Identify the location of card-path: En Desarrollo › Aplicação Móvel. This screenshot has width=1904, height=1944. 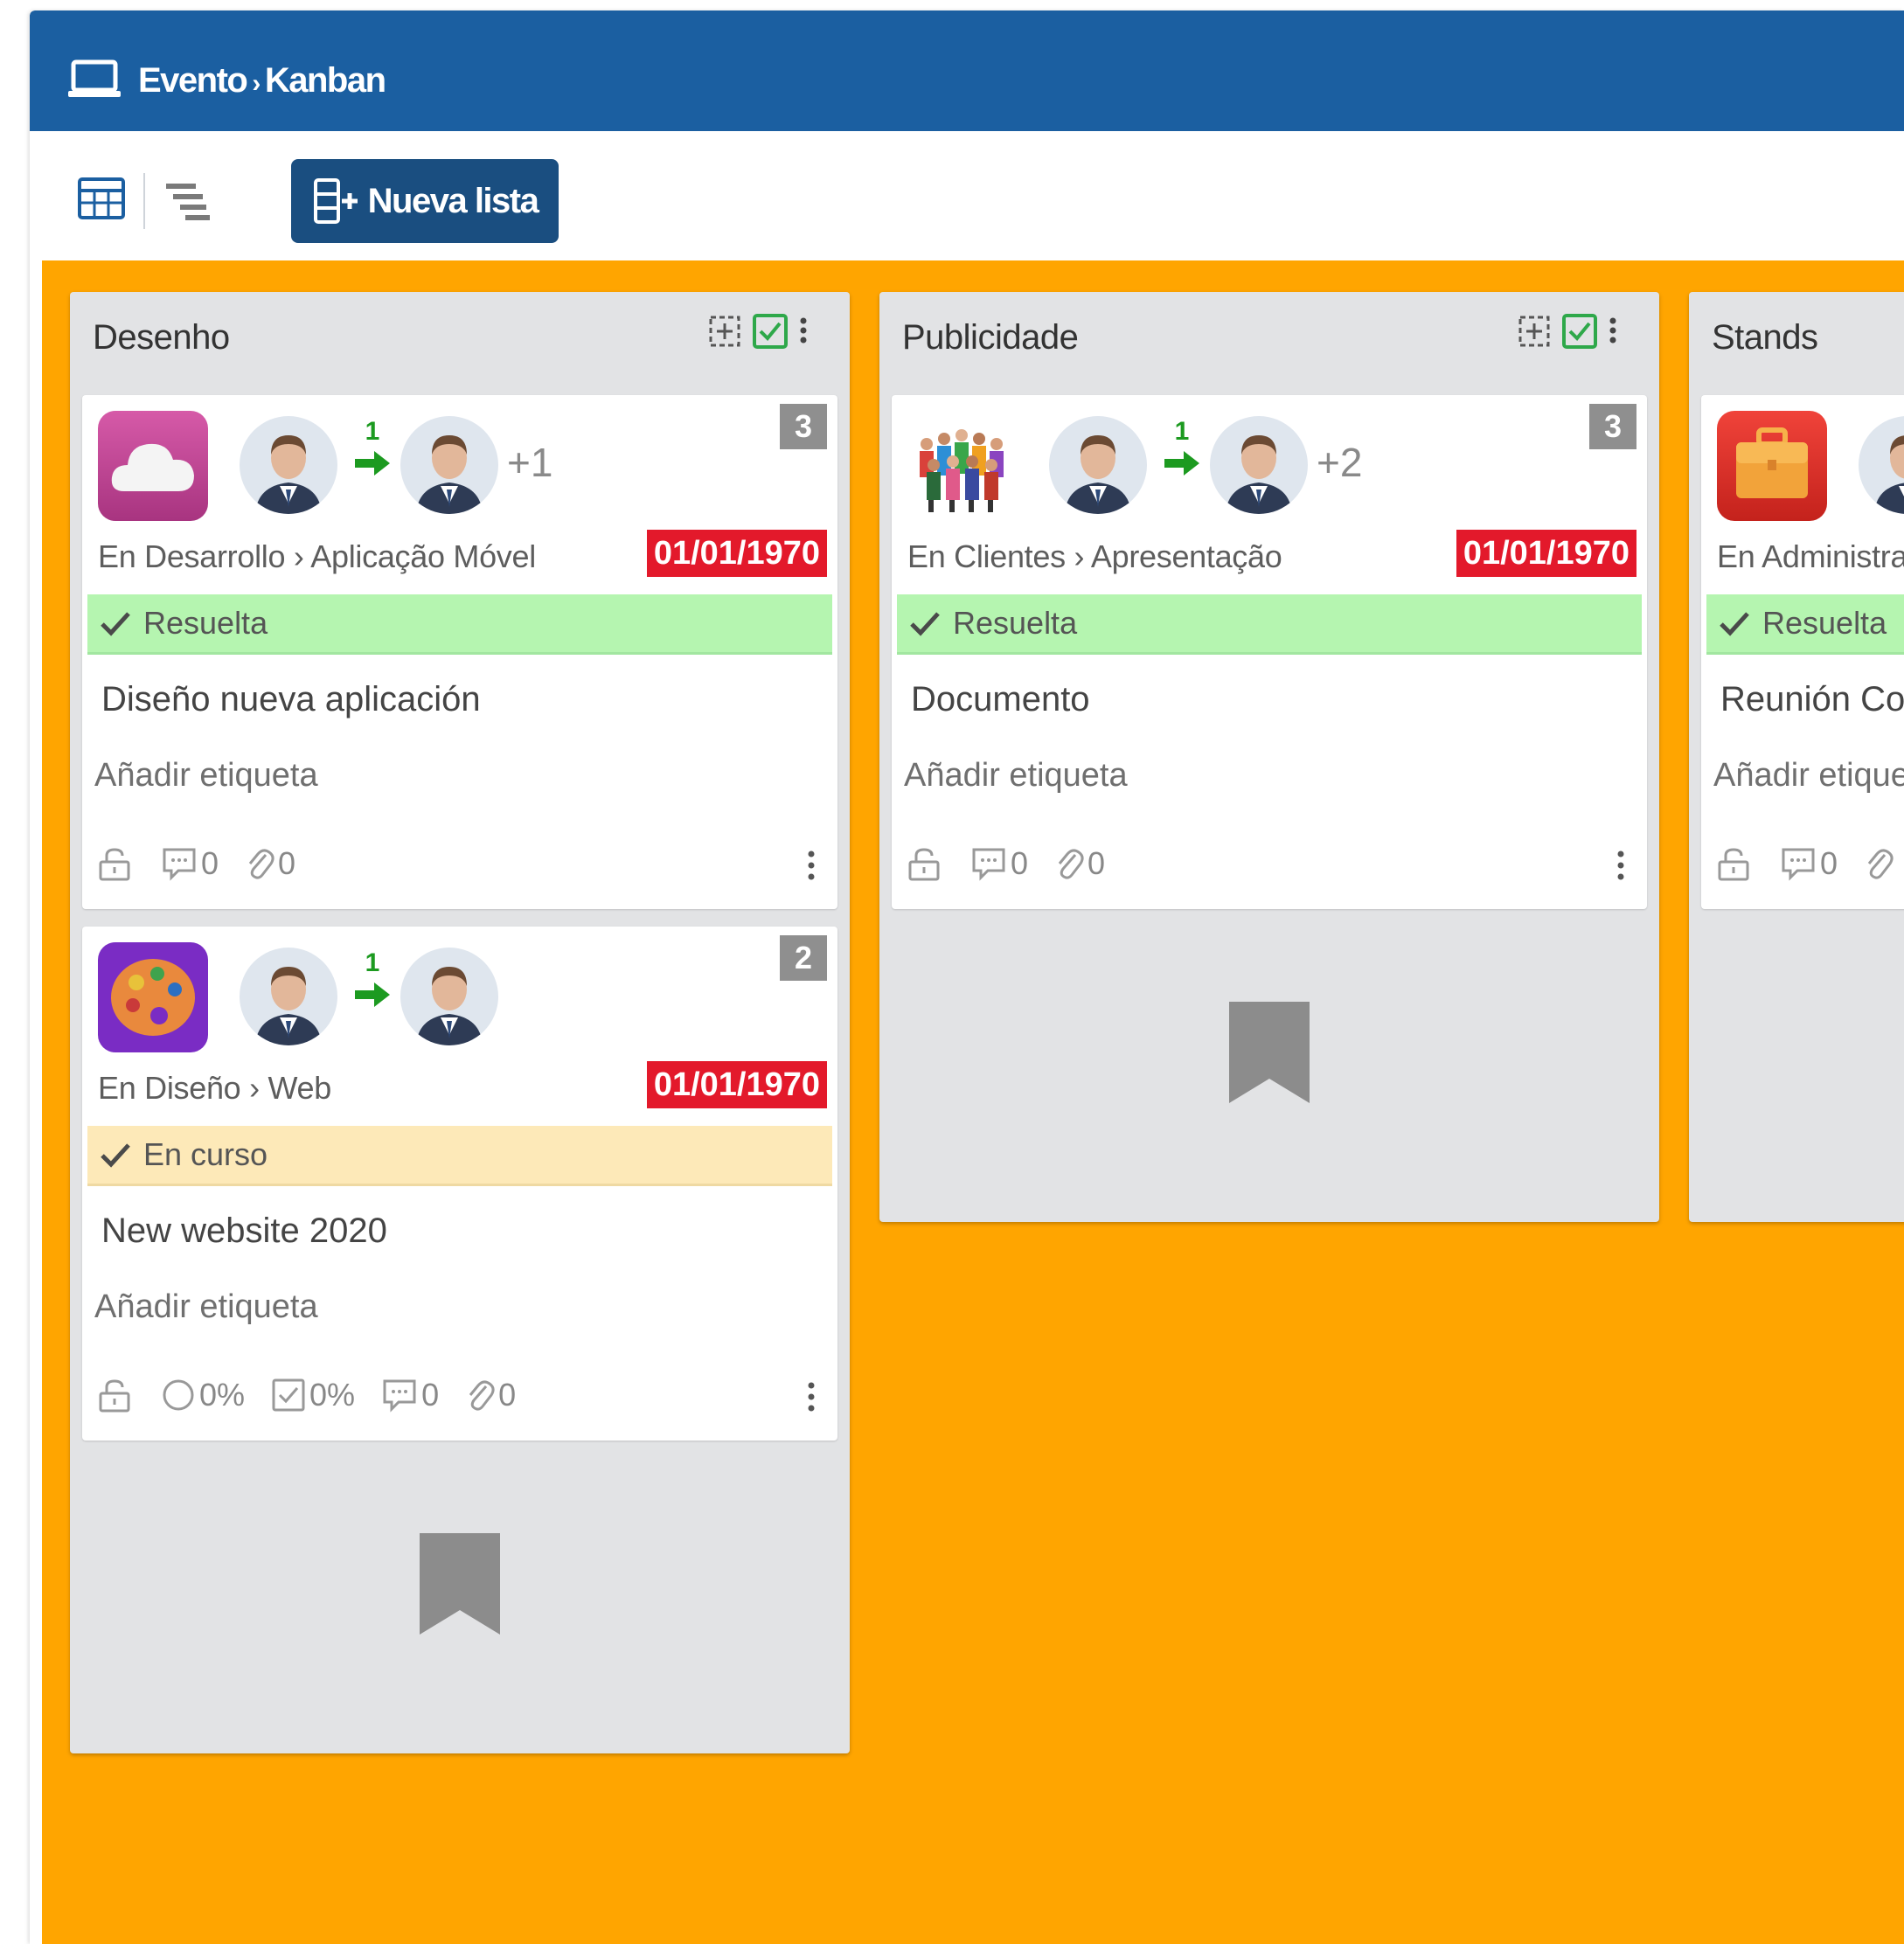
(317, 556).